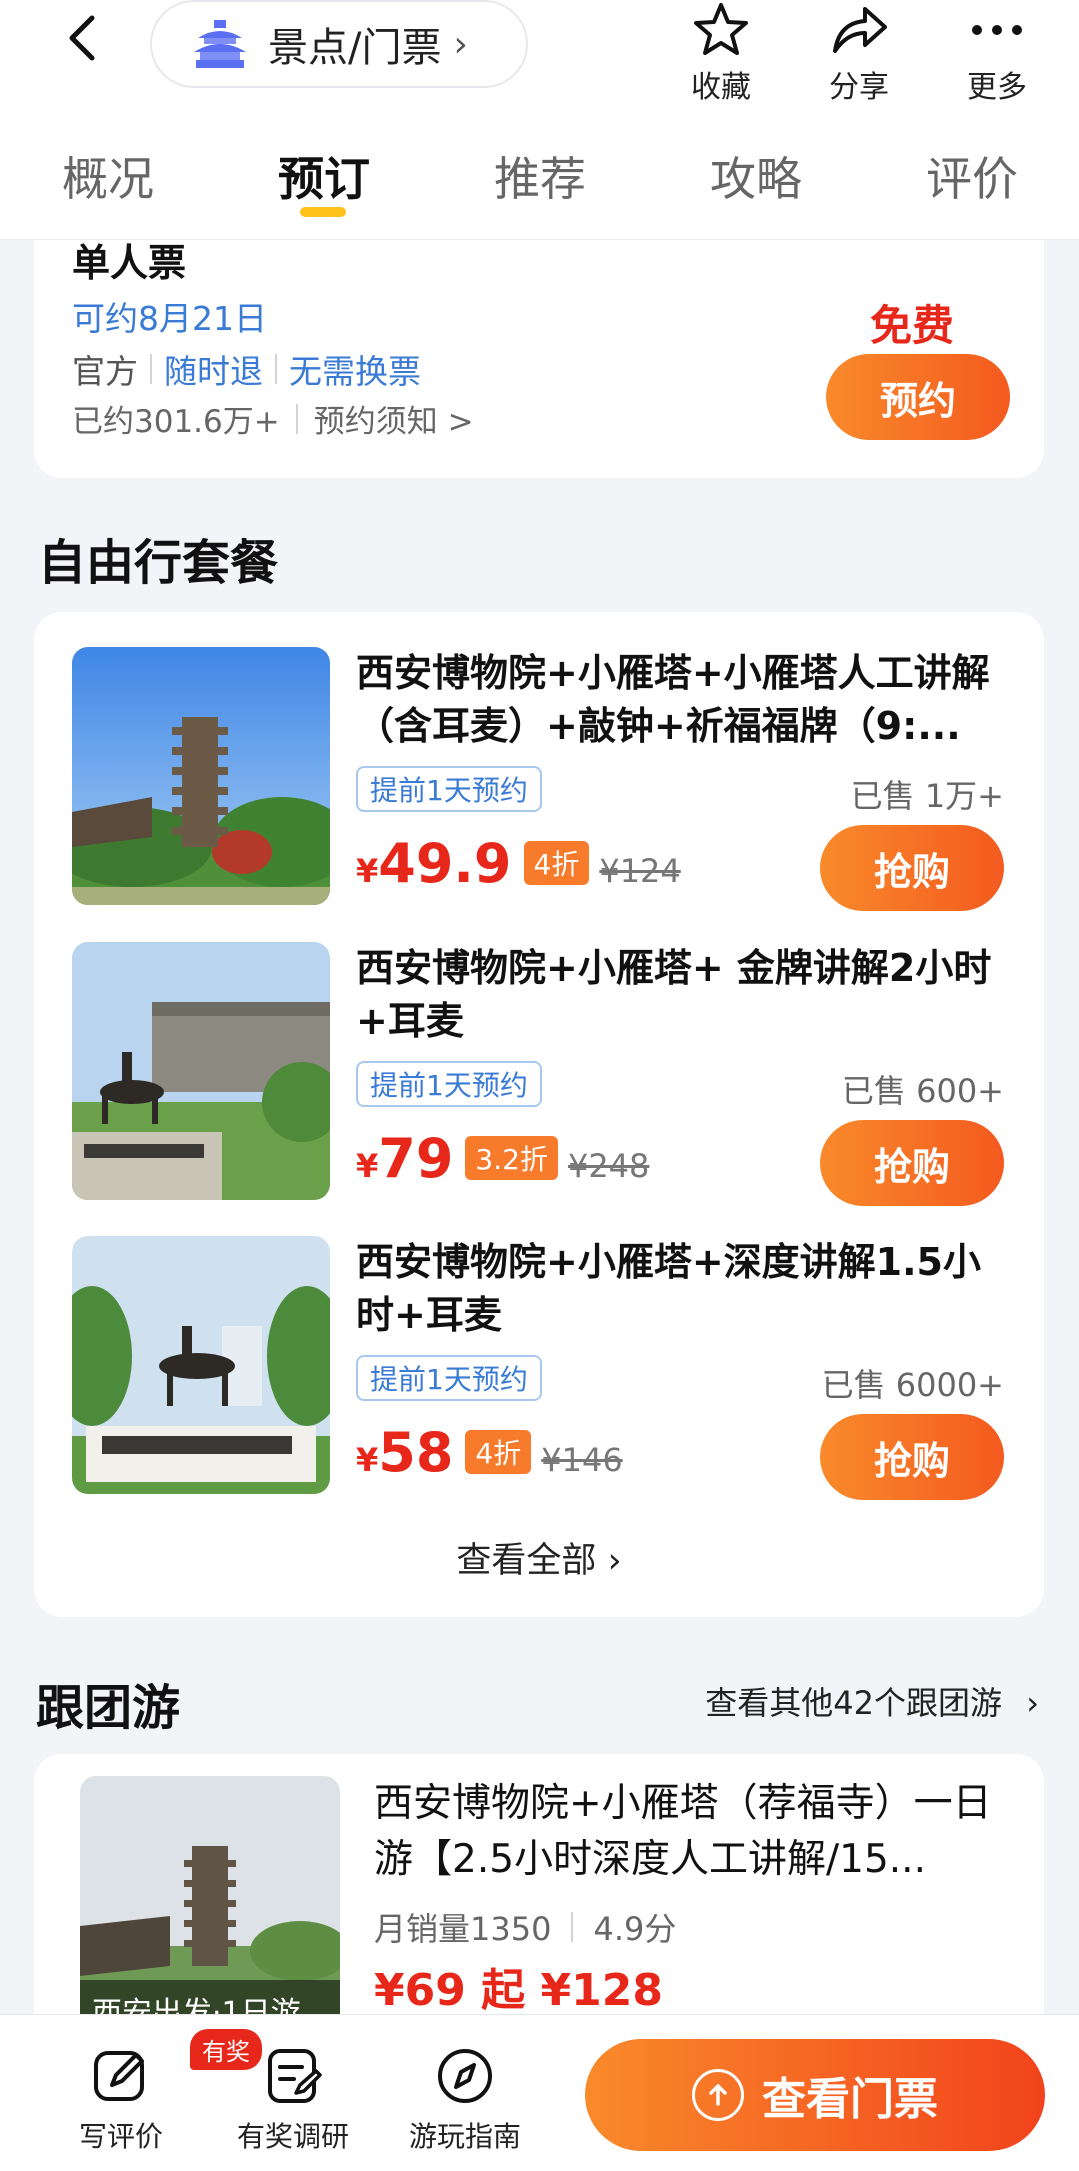 This screenshot has height=2171, width=1079. Describe the element at coordinates (210, 1906) in the screenshot. I see `tour-photo: 西安出发·1日游` at that location.